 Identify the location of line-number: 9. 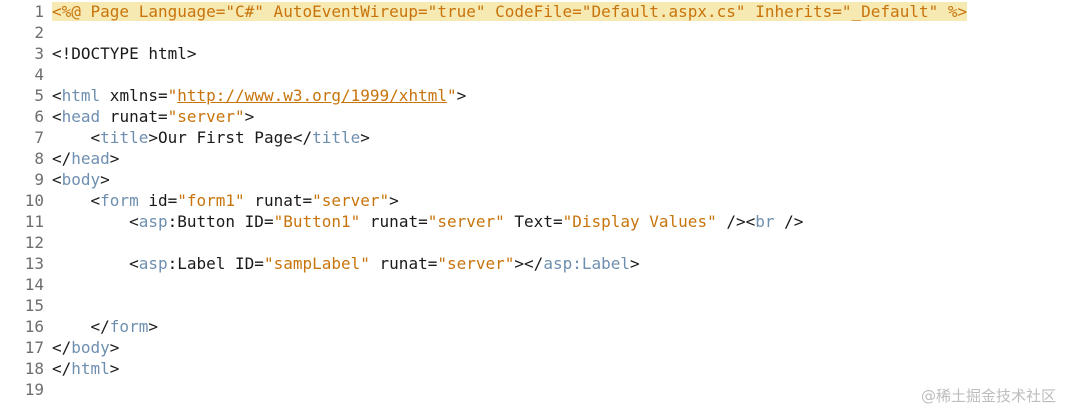
(39, 179).